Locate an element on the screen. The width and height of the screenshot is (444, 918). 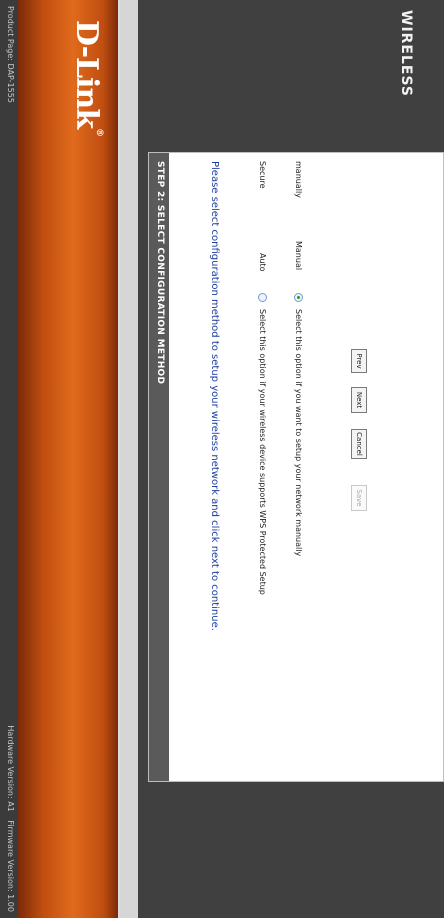
hardware-version-text: Hardware Version: A1 is located at coordinates (10, 768).